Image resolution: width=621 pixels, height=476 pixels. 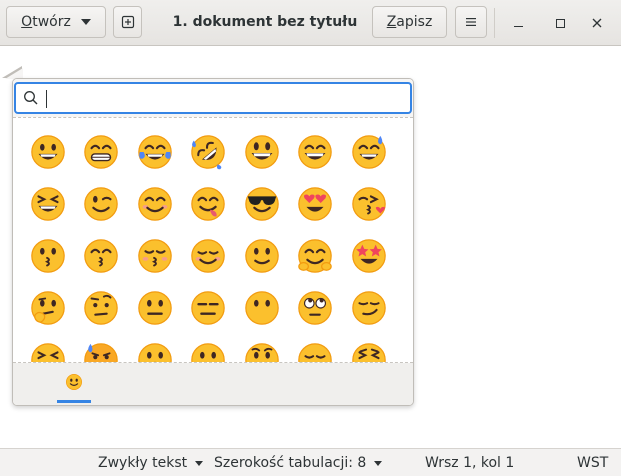 I want to click on language-selector: Zwykły tekst, so click(x=151, y=463).